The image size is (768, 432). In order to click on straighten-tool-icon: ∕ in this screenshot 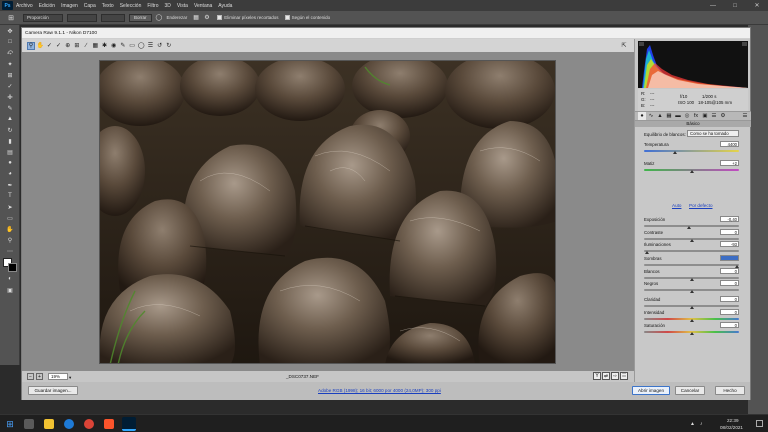, I will do `click(86, 46)`.